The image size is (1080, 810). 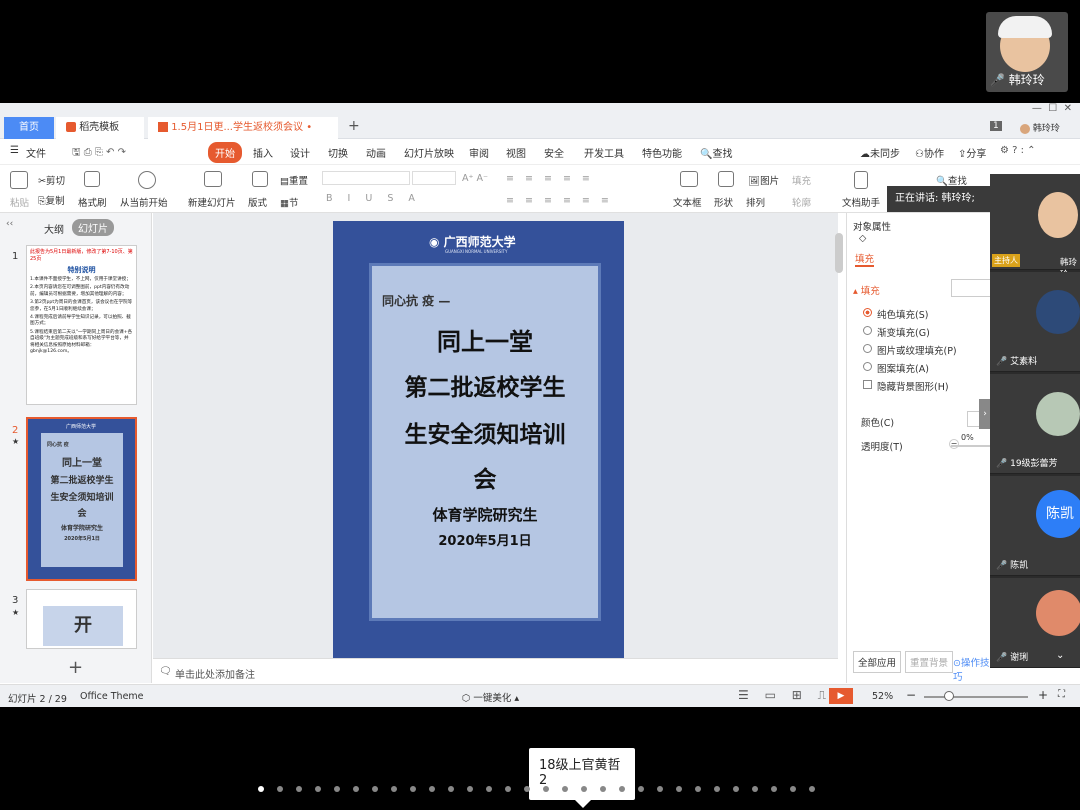 I want to click on add-slide-icon: +, so click(x=75, y=667).